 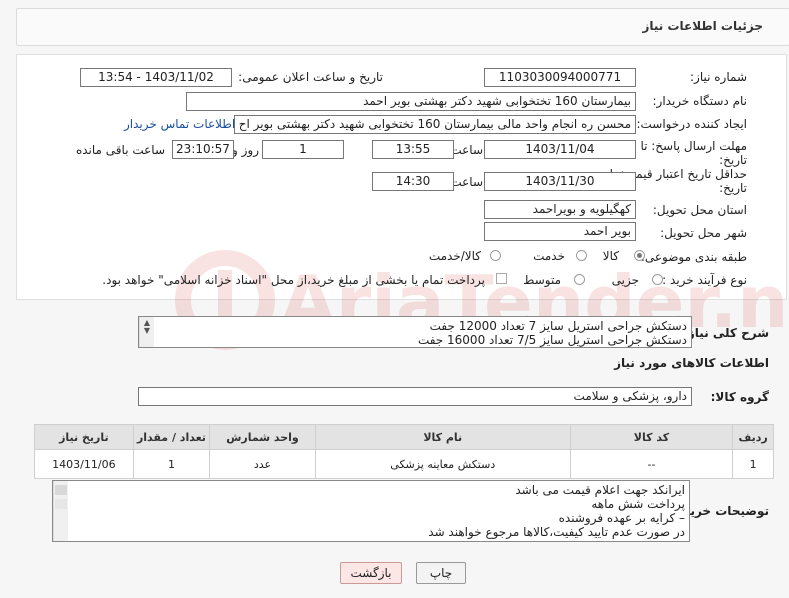 I want to click on creator-label: ایجاد کننده درخواست:, so click(x=691, y=124).